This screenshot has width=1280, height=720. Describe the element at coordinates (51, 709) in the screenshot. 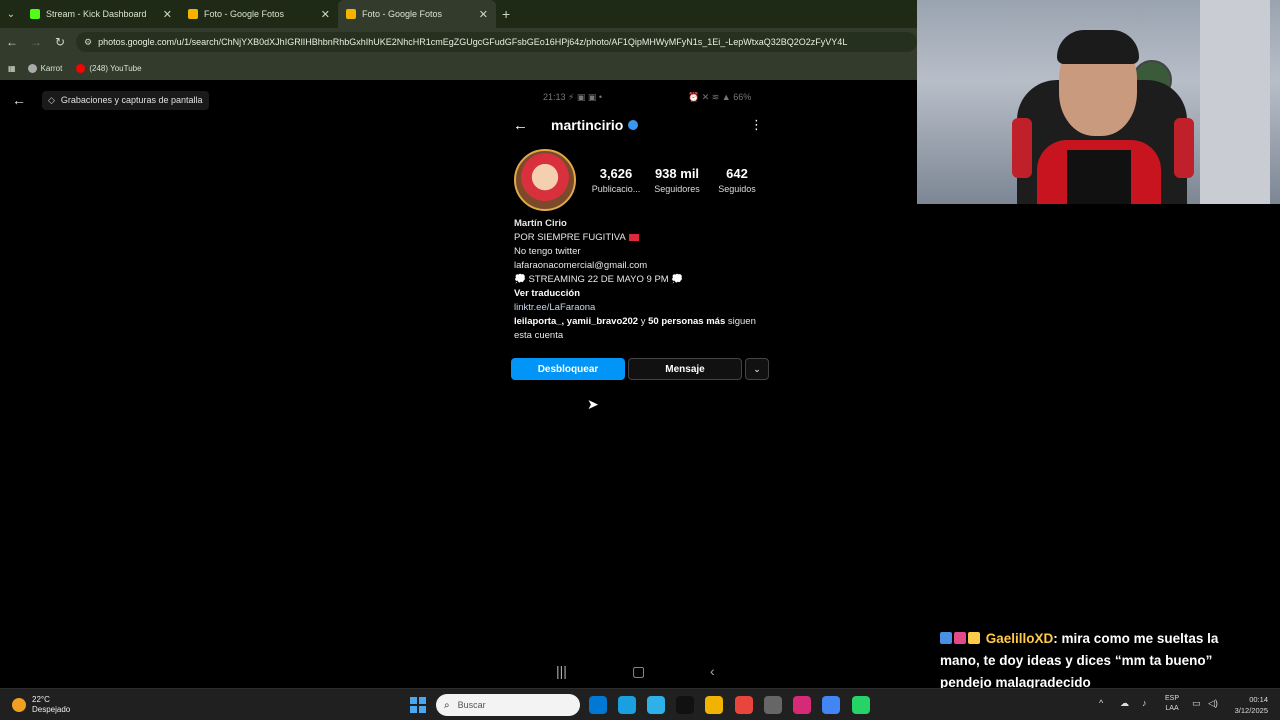

I see `weather-condition: Despejado` at that location.